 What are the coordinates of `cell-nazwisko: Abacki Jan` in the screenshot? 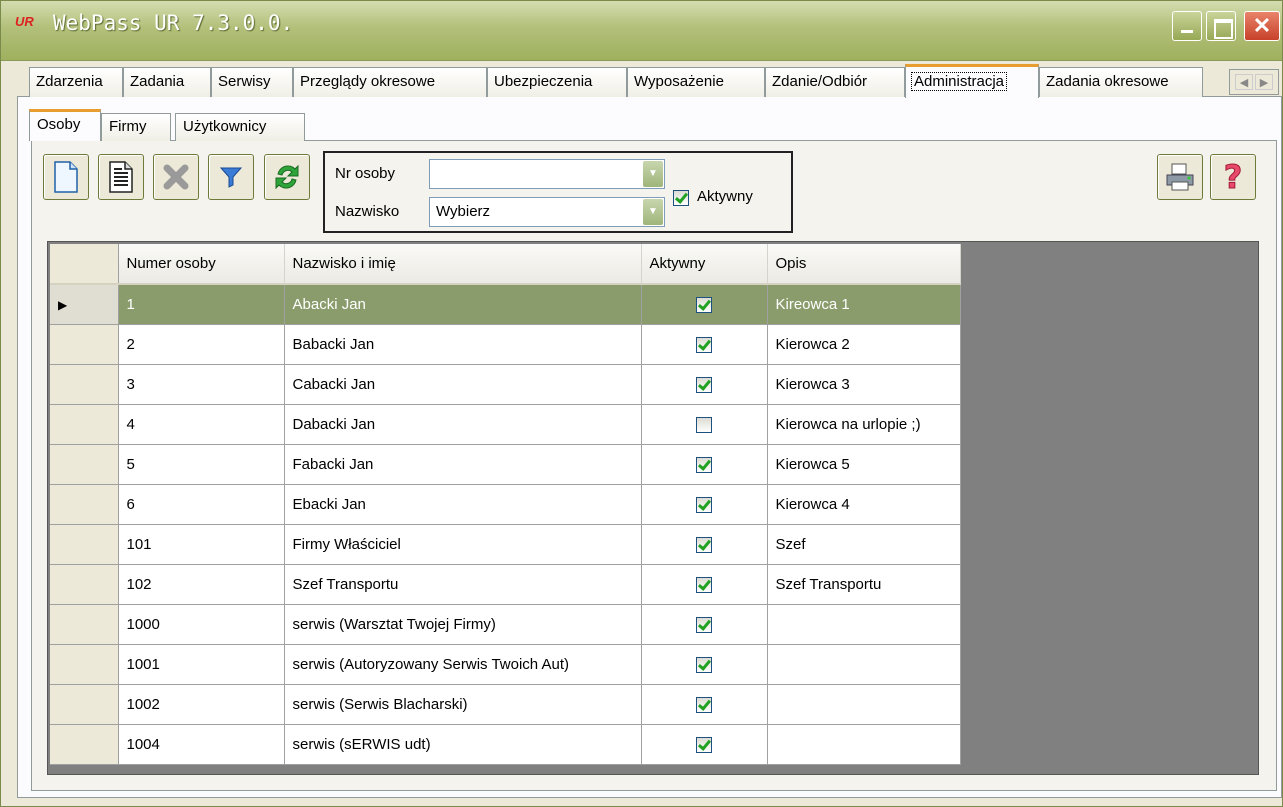 It's located at (463, 304).